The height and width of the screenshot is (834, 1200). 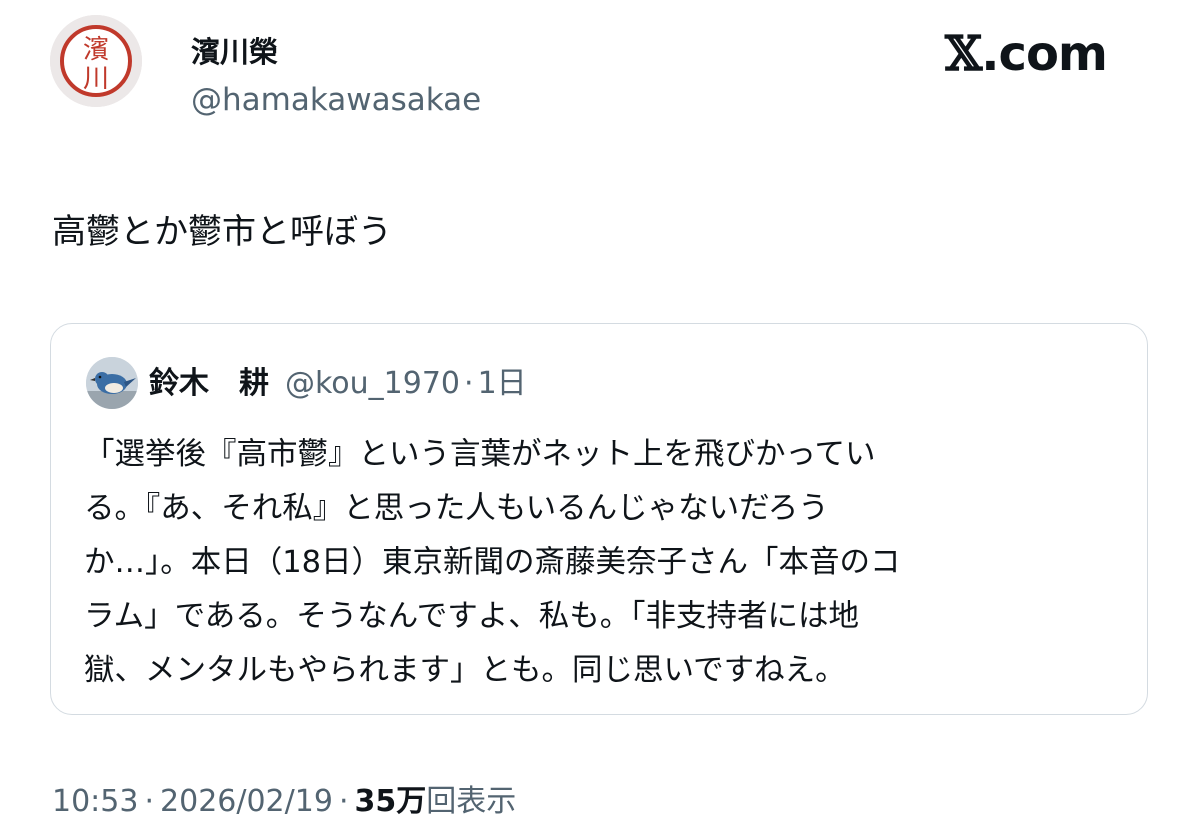 I want to click on author-avatar: 濱 川, so click(x=96, y=61).